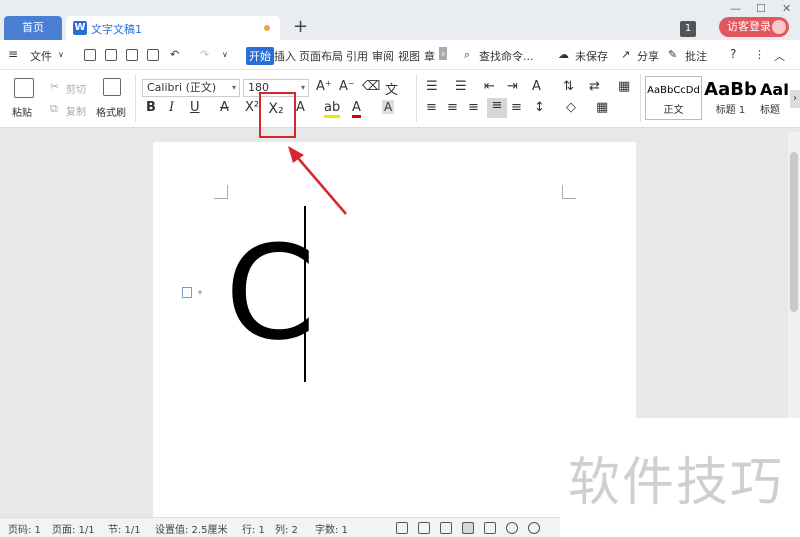 This screenshot has width=800, height=537. What do you see at coordinates (73, 528) in the screenshot?
I see `status-page: 页面: 1/1` at bounding box center [73, 528].